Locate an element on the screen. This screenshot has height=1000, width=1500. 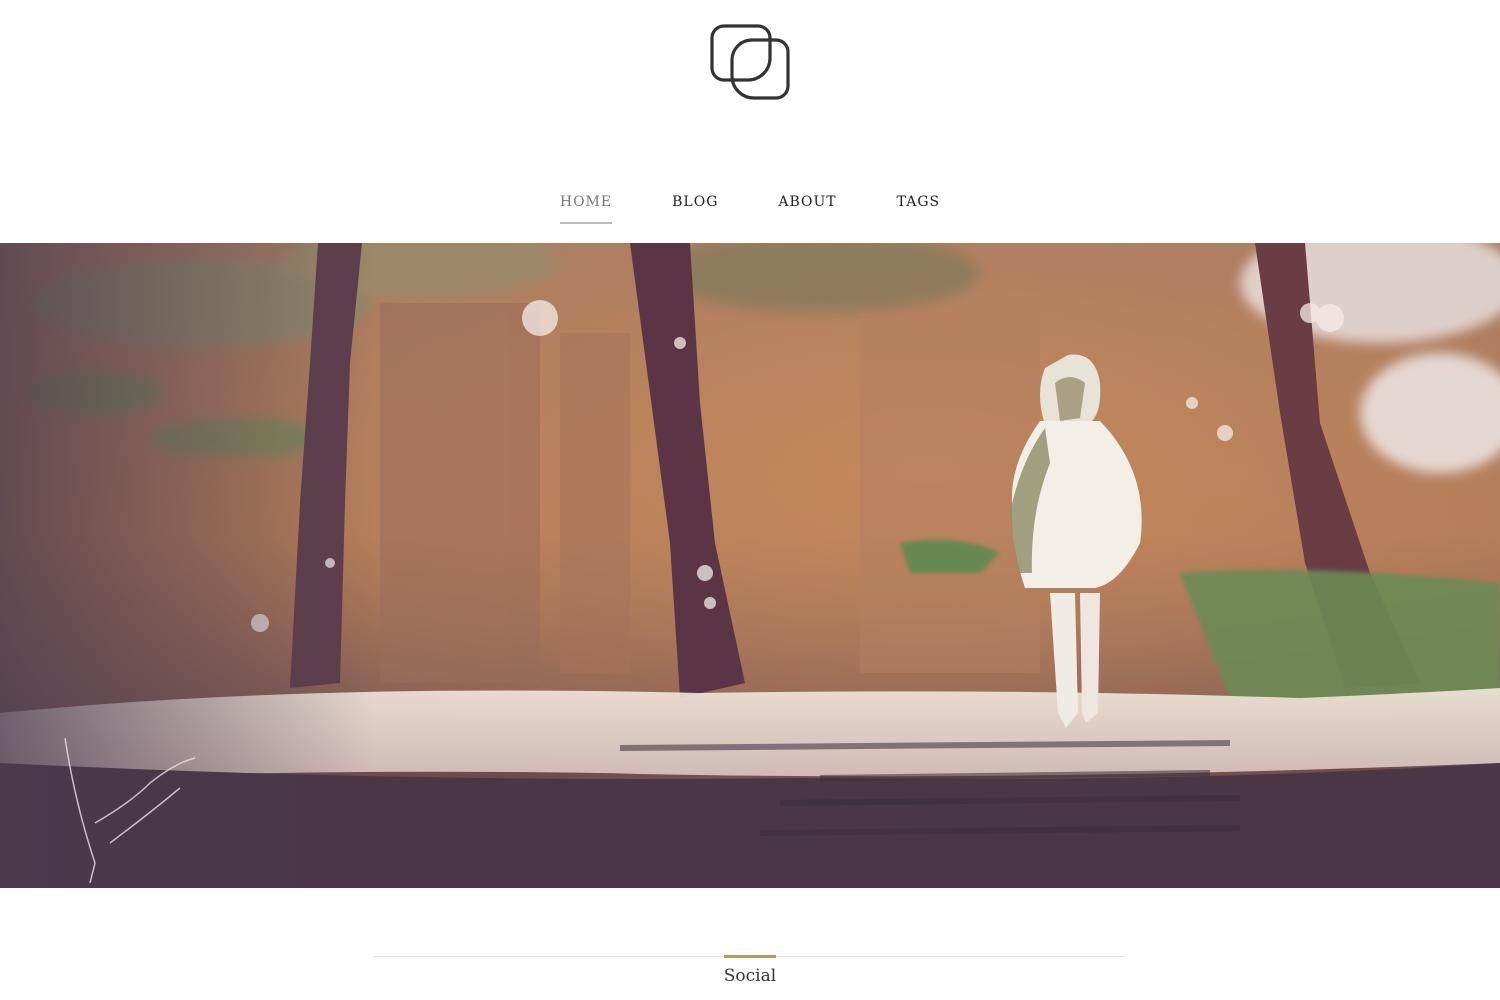
main-nav: HOME BLOG ABOUT TAGS is located at coordinates (750, 207).